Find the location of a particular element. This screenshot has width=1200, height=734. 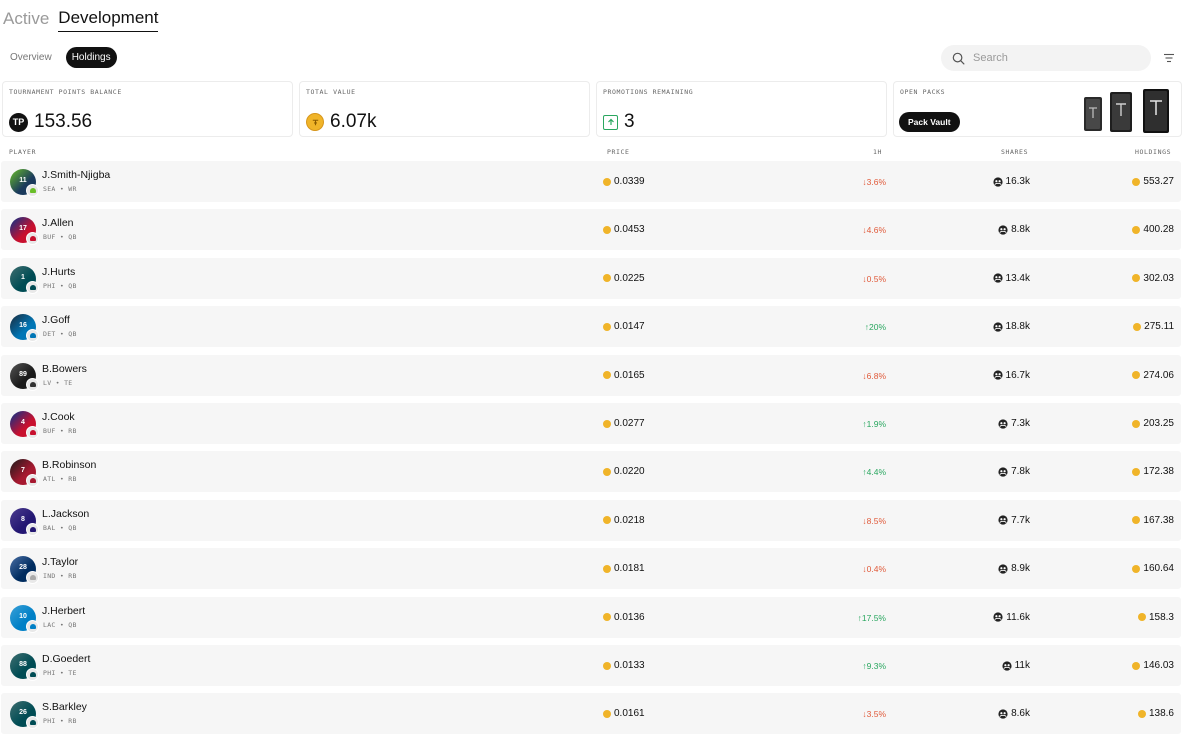

search-input is located at coordinates (1053, 58).